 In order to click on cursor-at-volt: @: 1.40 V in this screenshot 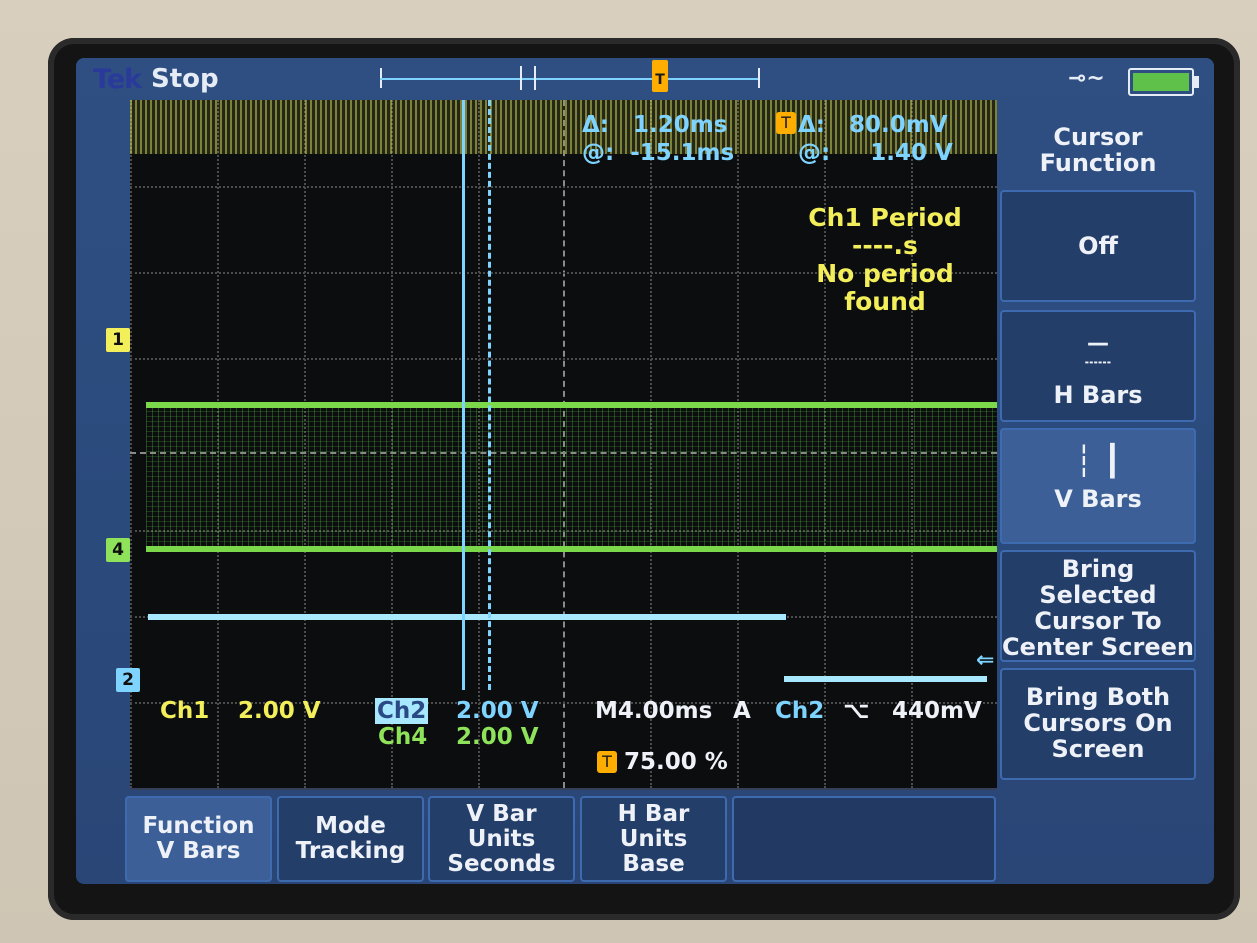, I will do `click(875, 153)`.